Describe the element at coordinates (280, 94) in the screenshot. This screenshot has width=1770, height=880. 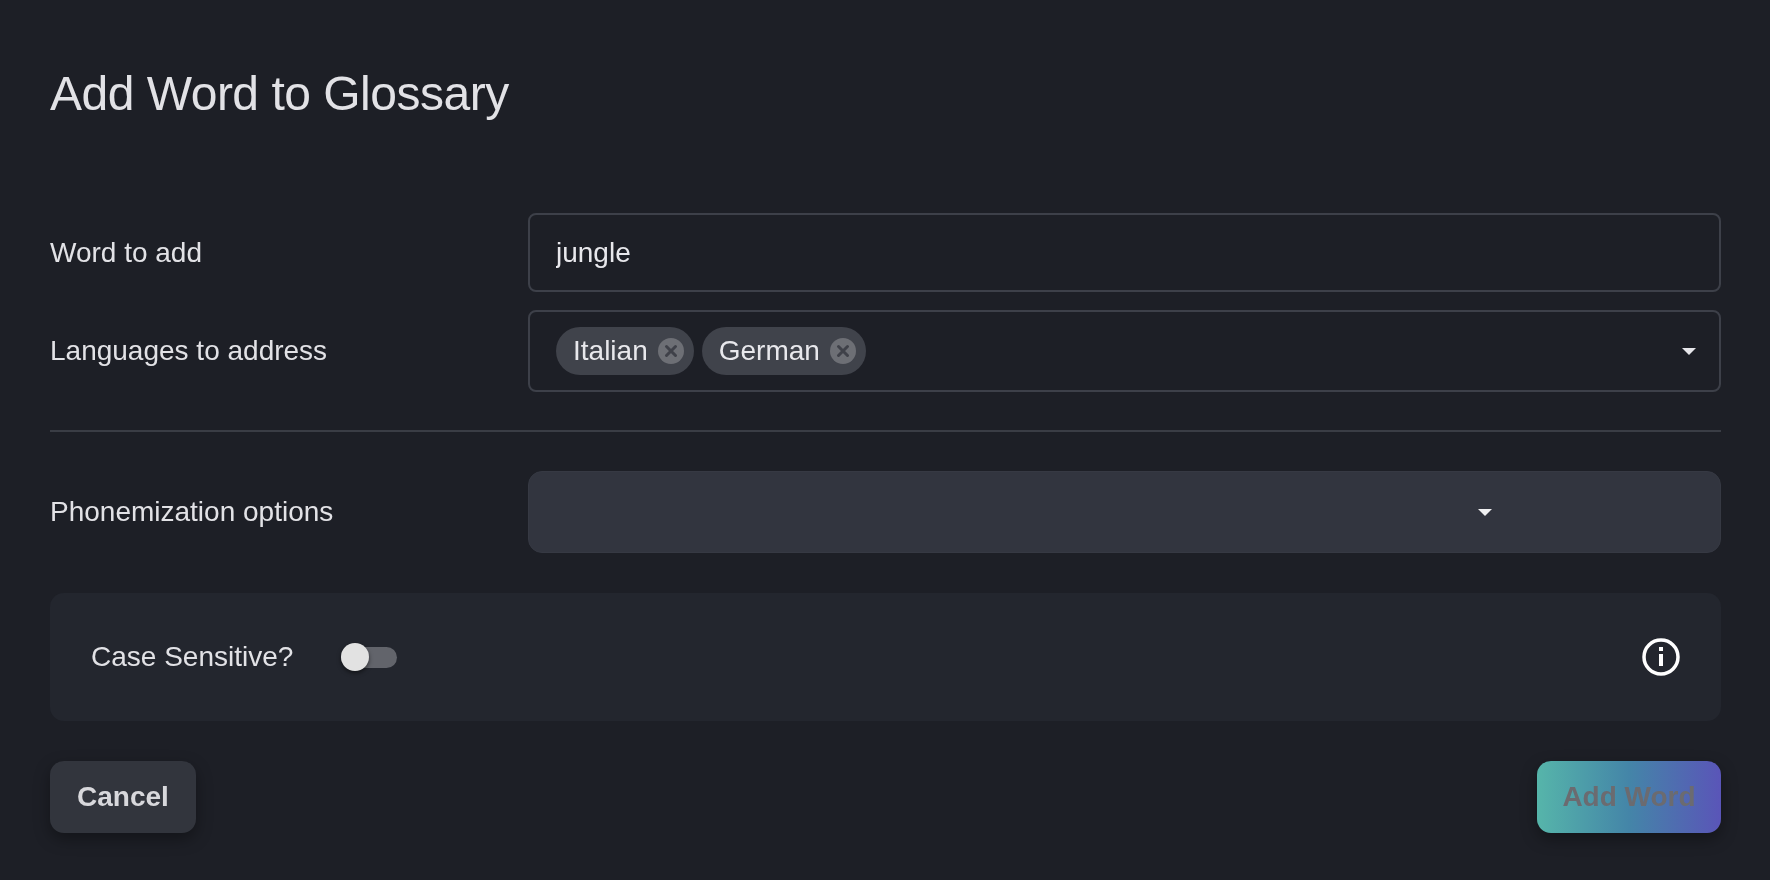
I see `dialog-title: Add Word to Glossary` at that location.